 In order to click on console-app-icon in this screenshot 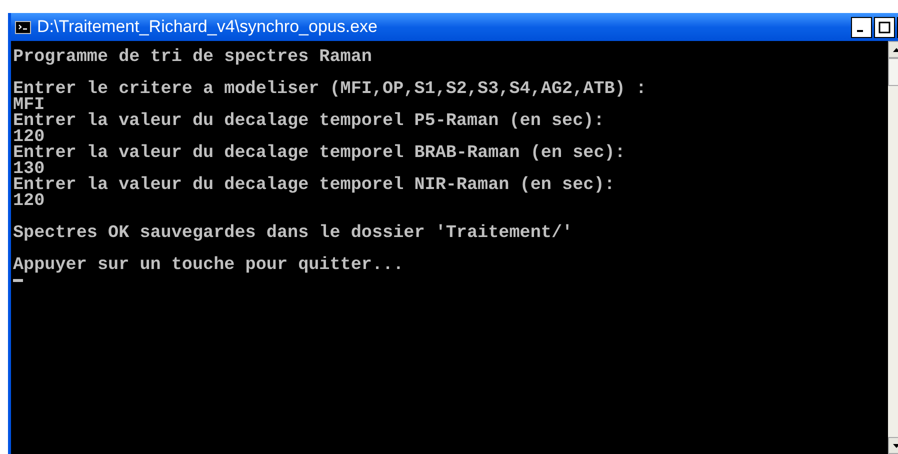, I will do `click(23, 27)`.